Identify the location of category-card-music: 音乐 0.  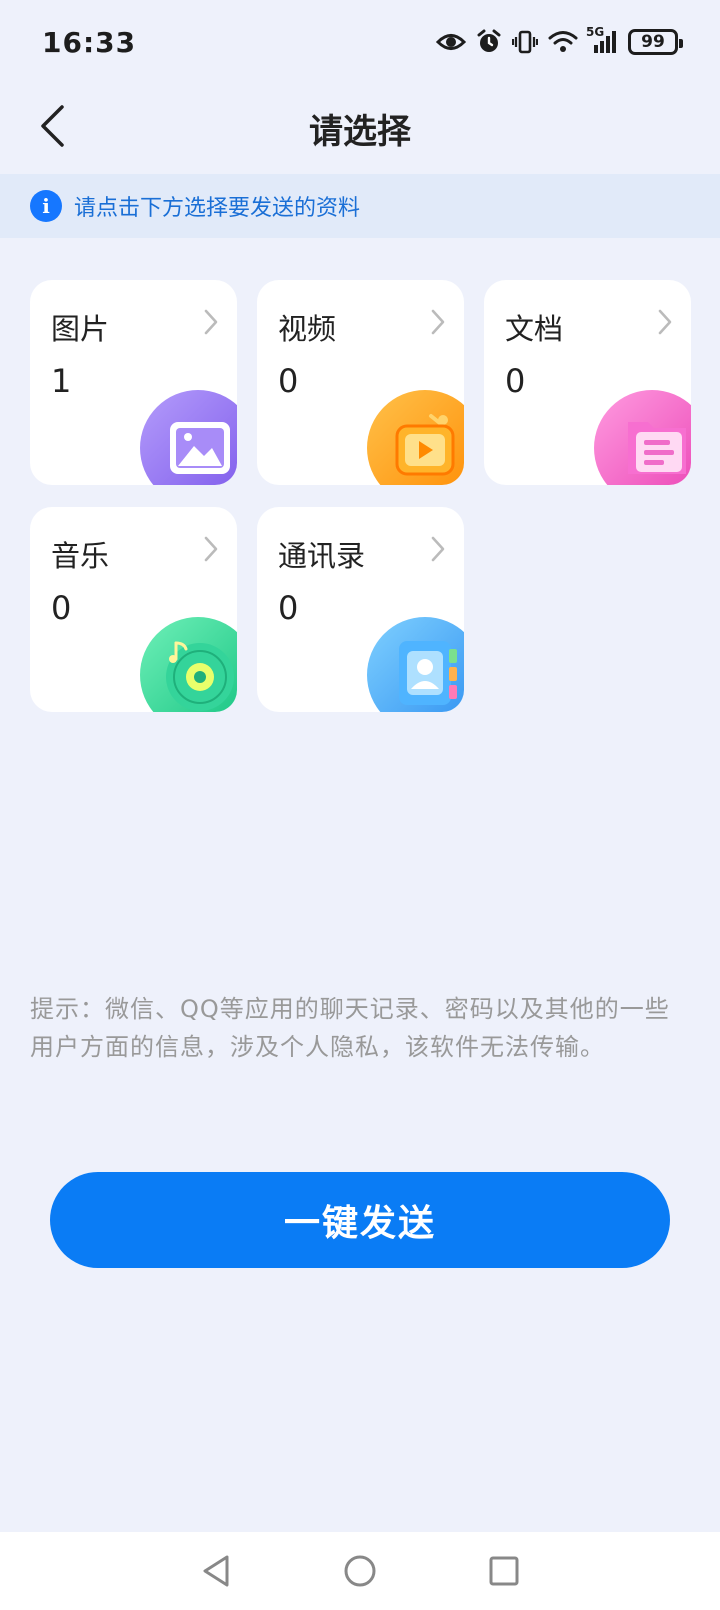
(133, 609).